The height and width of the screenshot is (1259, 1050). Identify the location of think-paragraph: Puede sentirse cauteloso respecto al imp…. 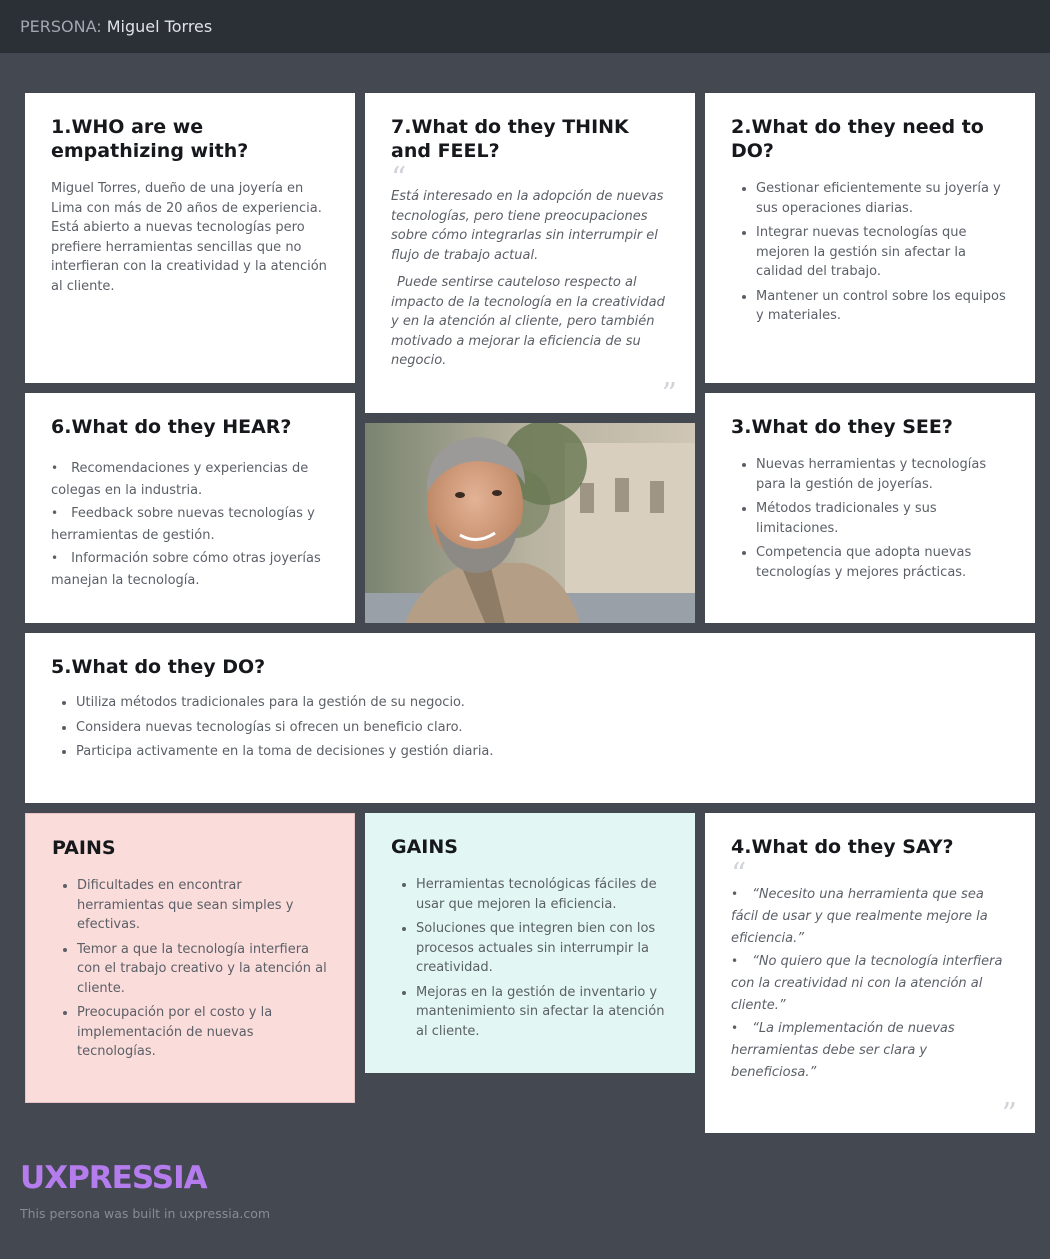
(528, 321).